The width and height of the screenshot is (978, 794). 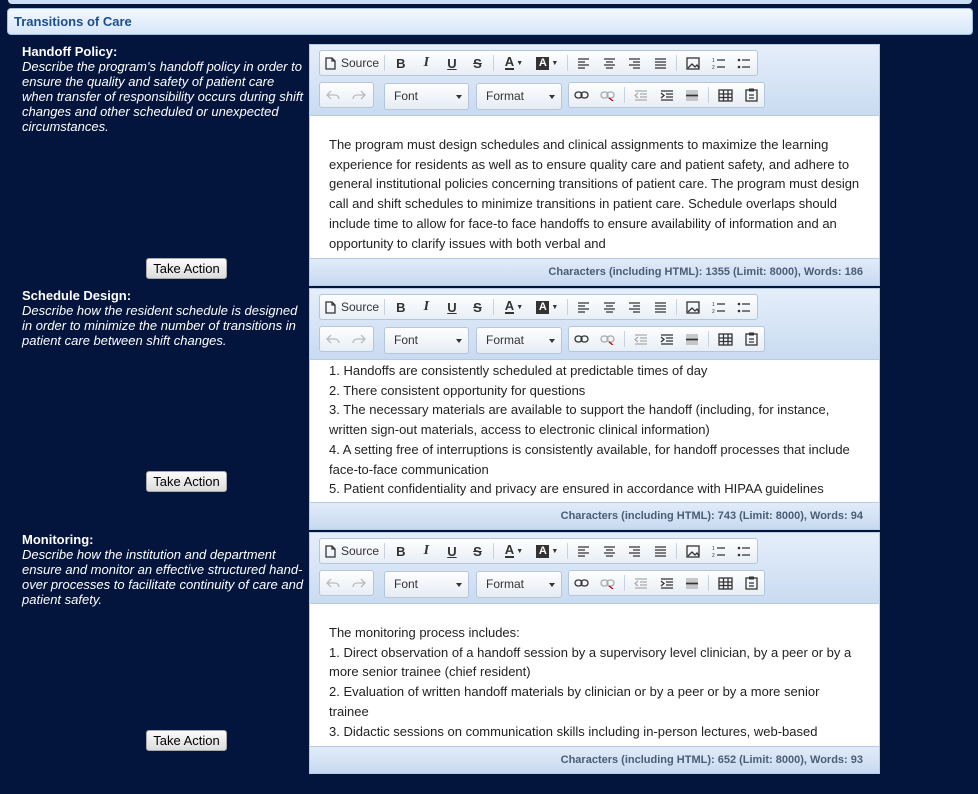 What do you see at coordinates (713, 305) in the screenshot?
I see `svg-text: 1` at bounding box center [713, 305].